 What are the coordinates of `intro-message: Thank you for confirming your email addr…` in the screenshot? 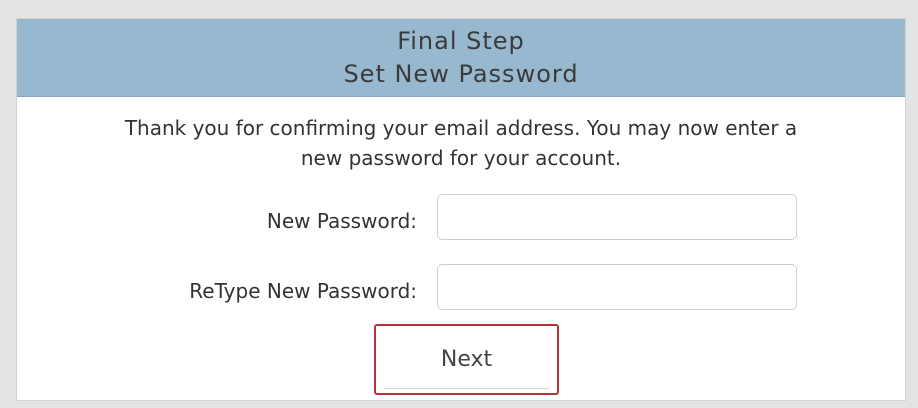 It's located at (461, 143).